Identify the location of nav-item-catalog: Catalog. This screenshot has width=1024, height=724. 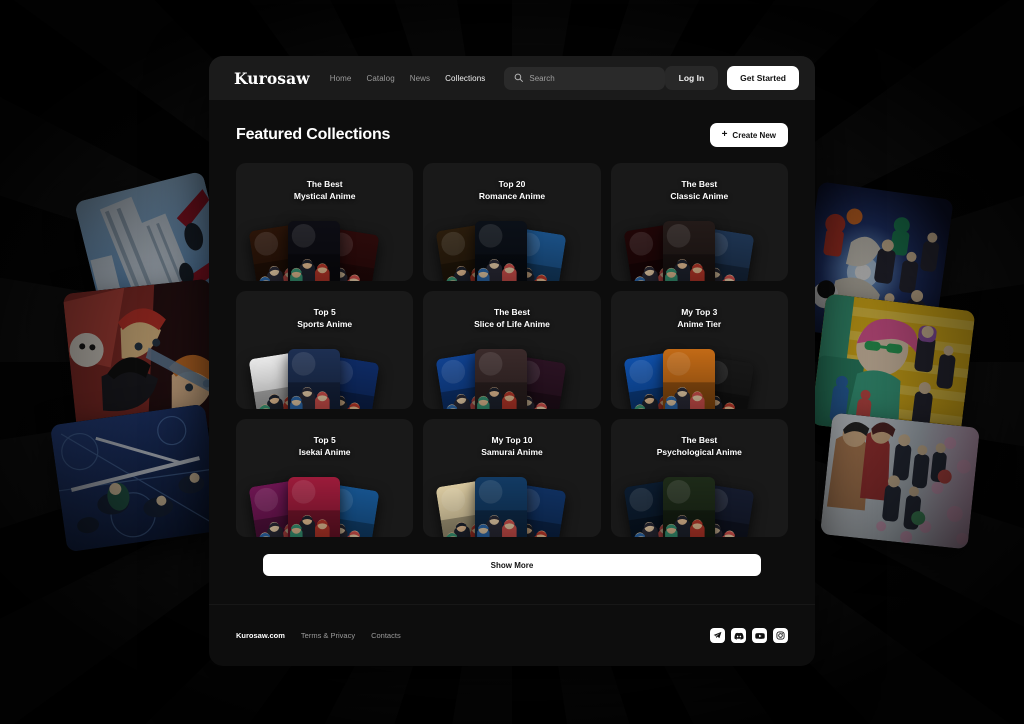
(380, 78).